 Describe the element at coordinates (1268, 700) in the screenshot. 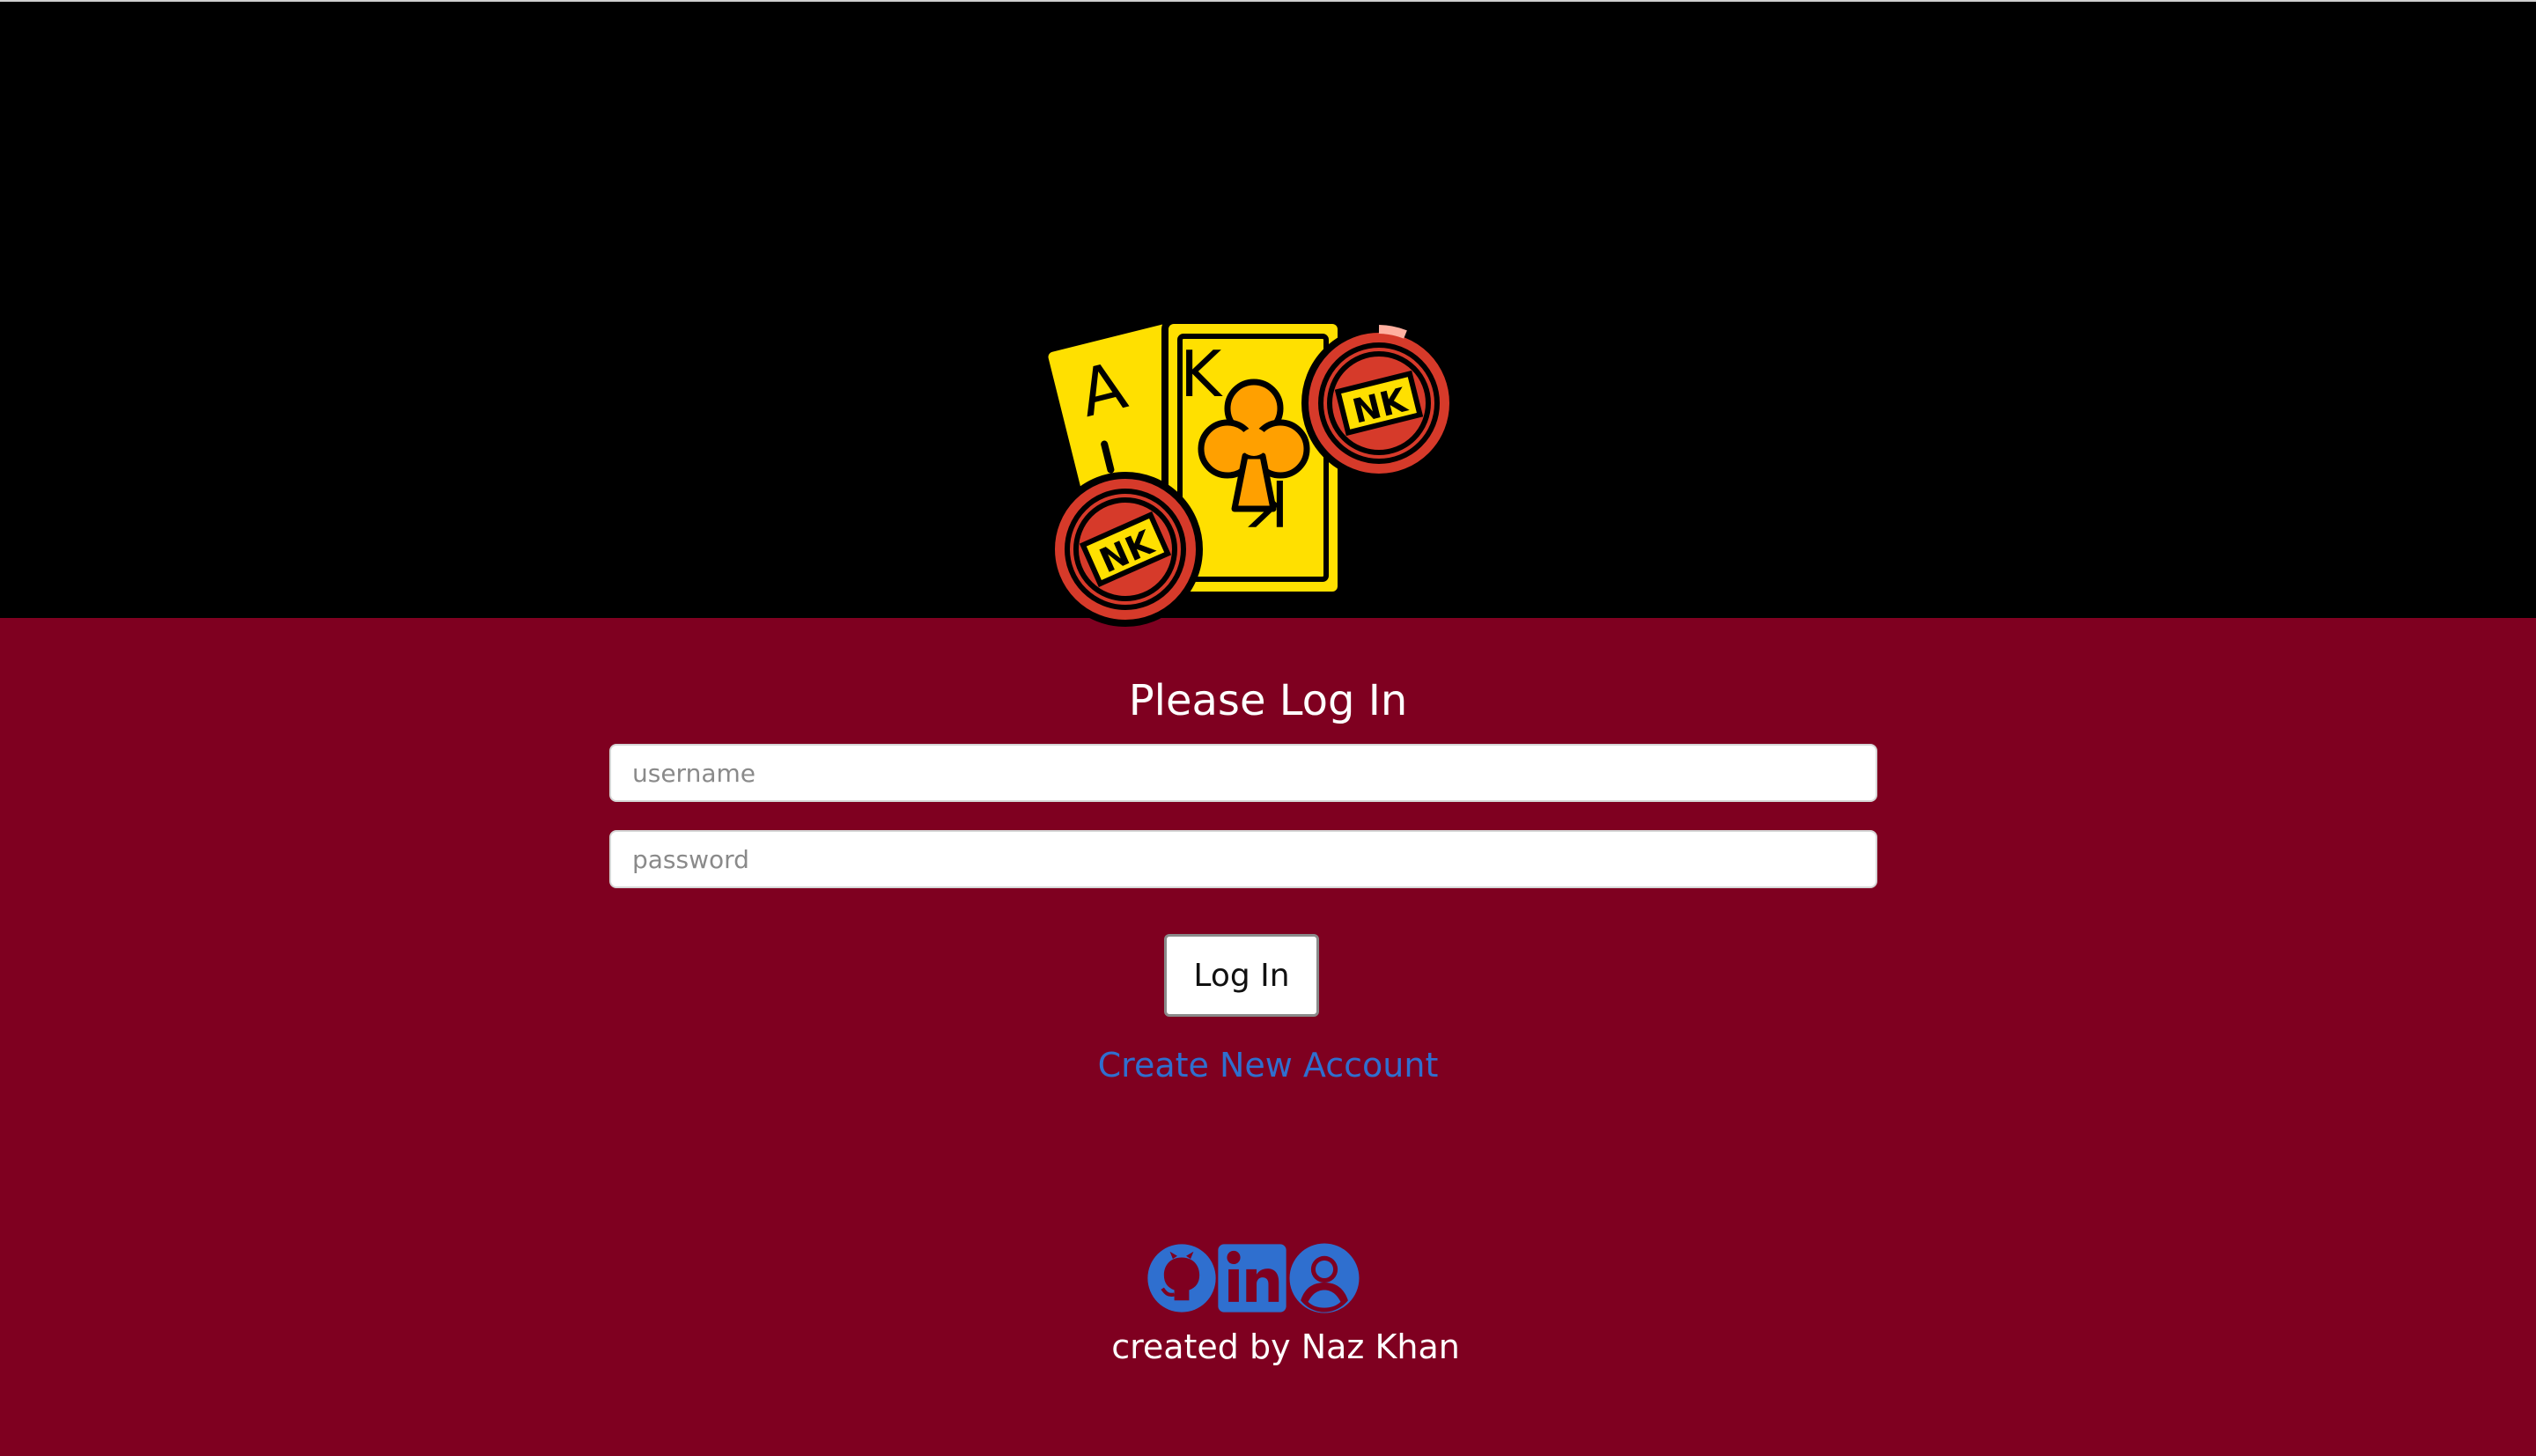

I see `login-title: Please Log In` at that location.